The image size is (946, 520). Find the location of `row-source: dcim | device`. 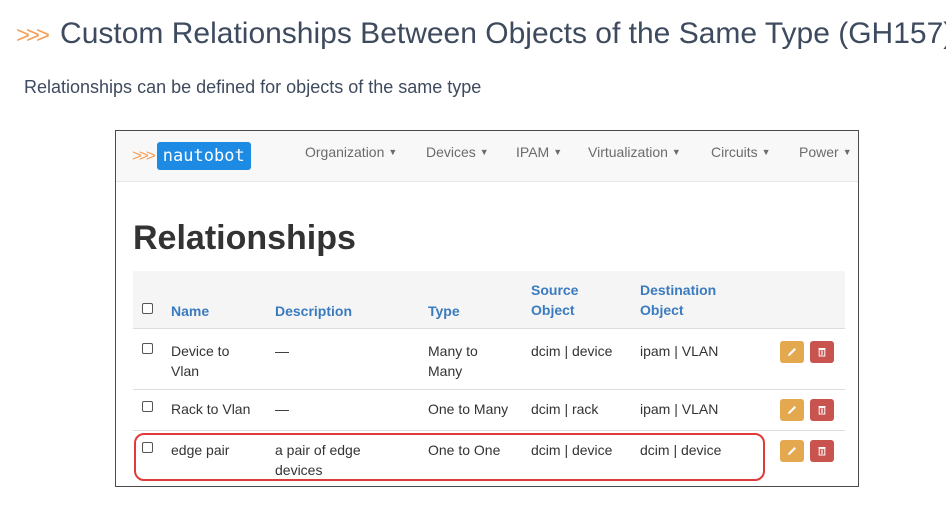

row-source: dcim | device is located at coordinates (572, 351).